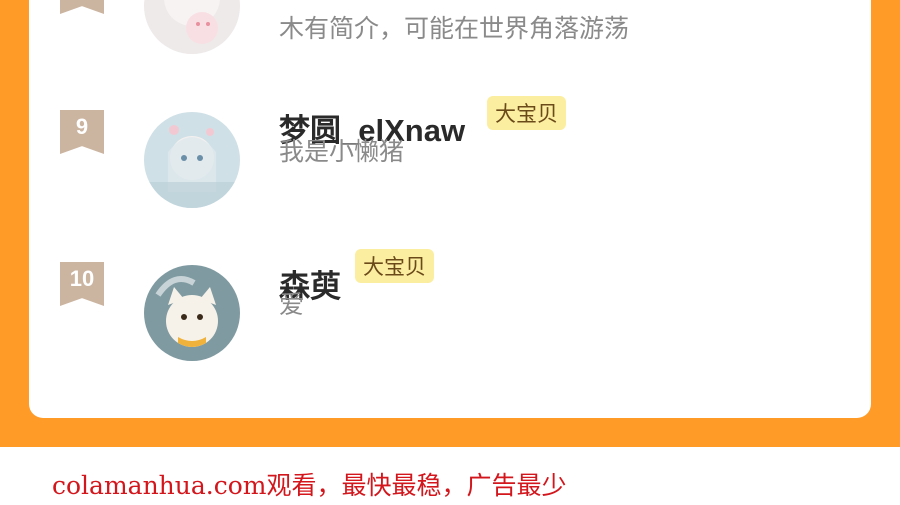  Describe the element at coordinates (342, 151) in the screenshot. I see `user-bio: 我是小懒猪` at that location.